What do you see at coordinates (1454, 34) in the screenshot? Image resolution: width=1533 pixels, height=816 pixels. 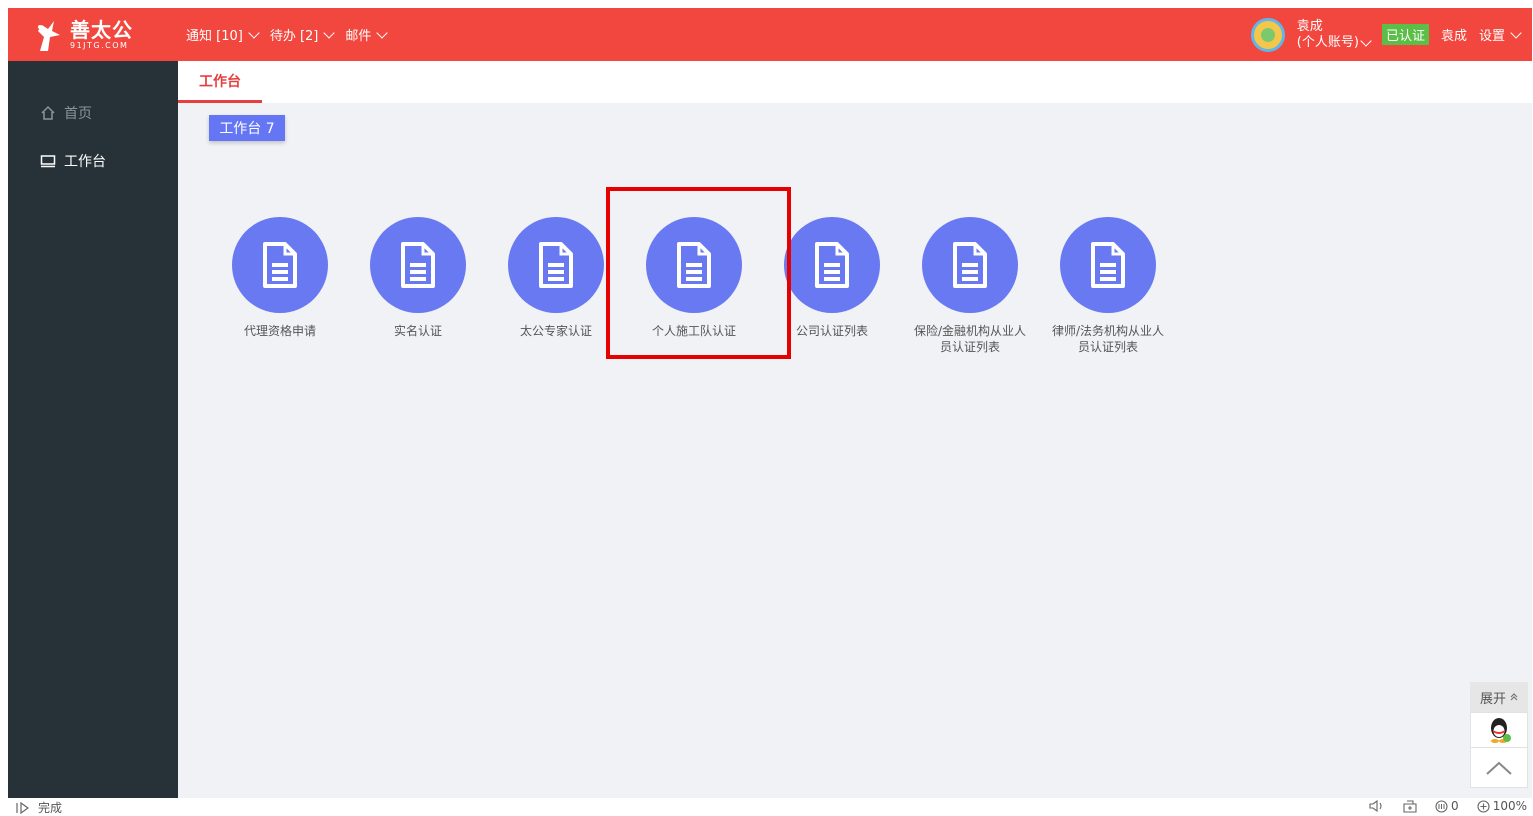 I see `user-display-name: 袁成` at bounding box center [1454, 34].